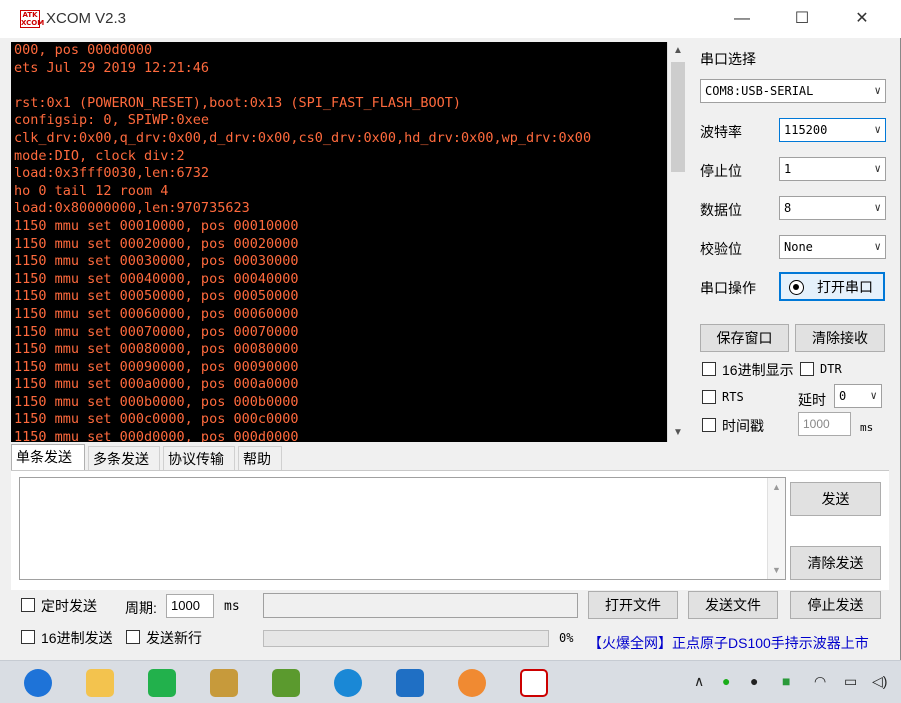  I want to click on dtr-checkbox, so click(807, 369).